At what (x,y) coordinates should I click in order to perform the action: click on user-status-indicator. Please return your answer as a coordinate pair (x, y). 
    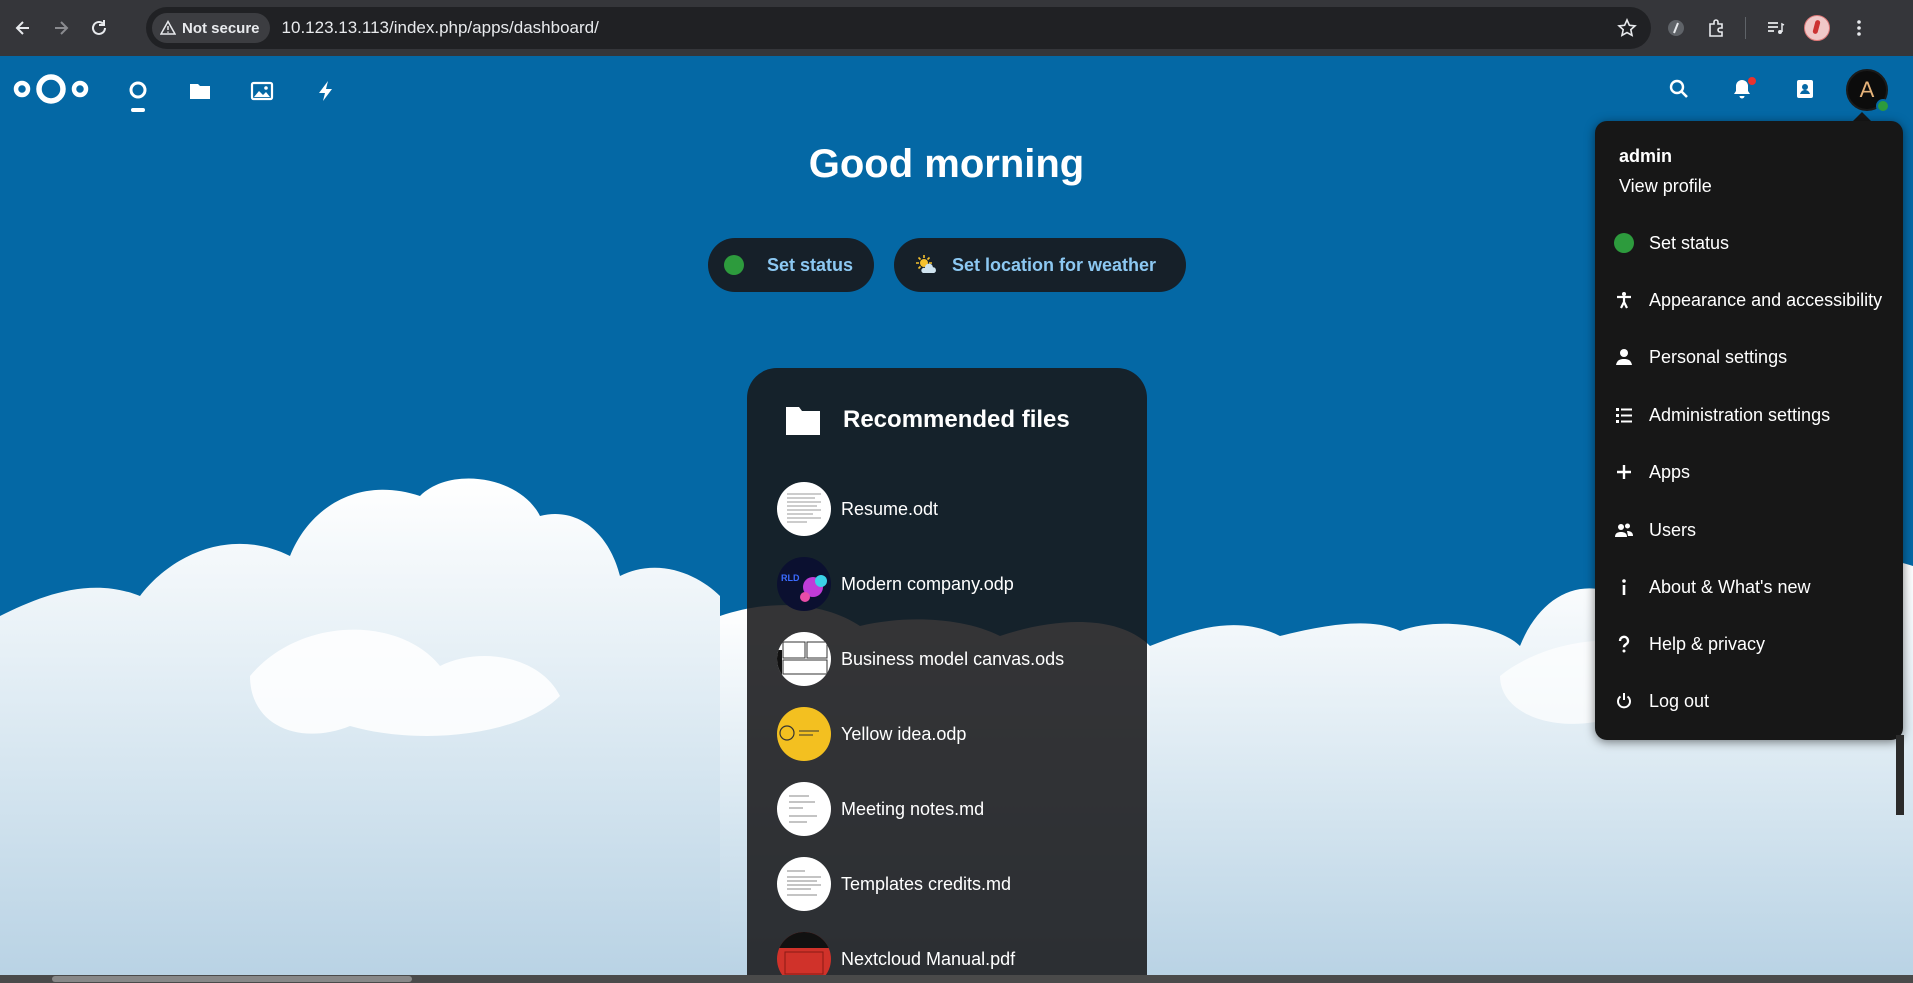
    Looking at the image, I should click on (1883, 106).